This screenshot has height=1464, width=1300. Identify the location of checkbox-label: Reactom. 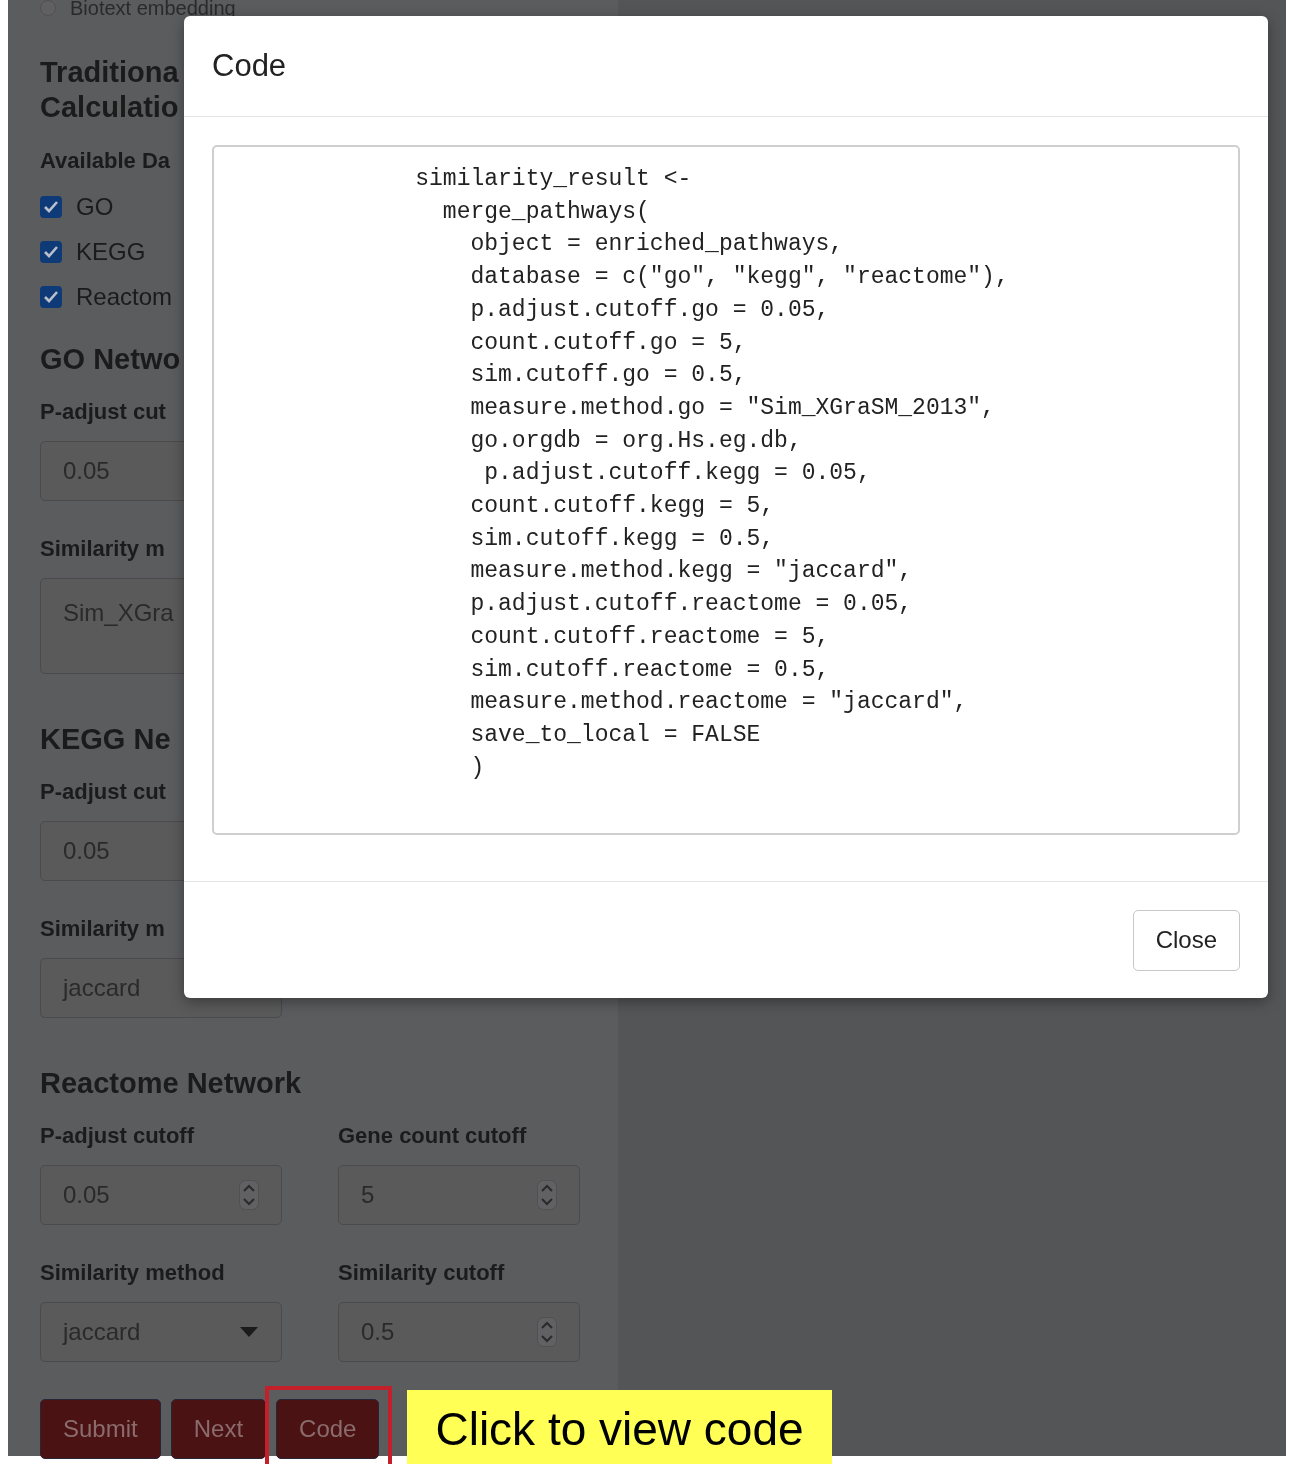
(124, 296).